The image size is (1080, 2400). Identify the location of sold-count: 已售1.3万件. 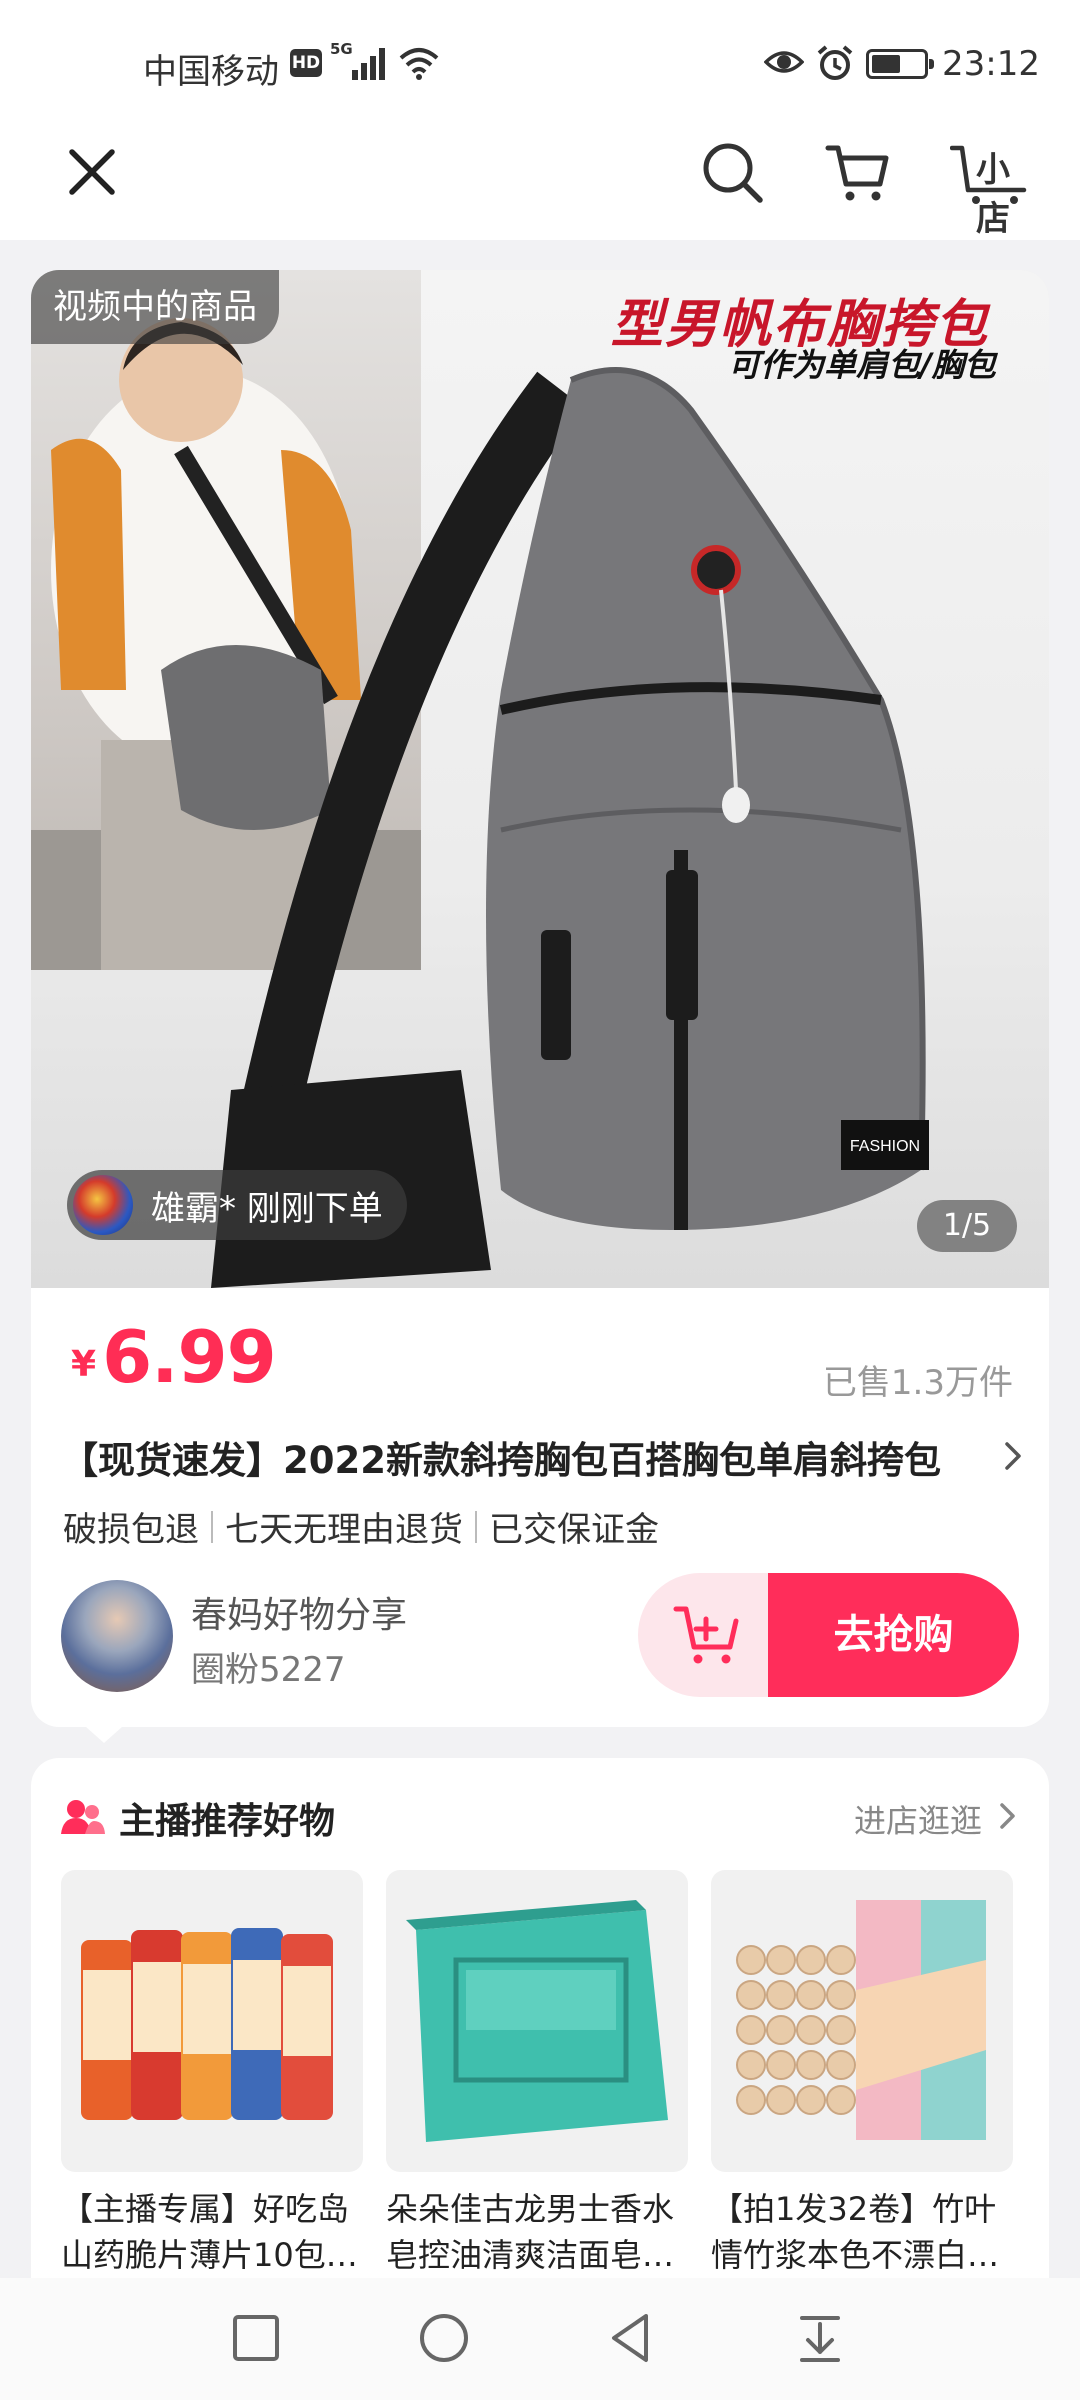
(917, 1383).